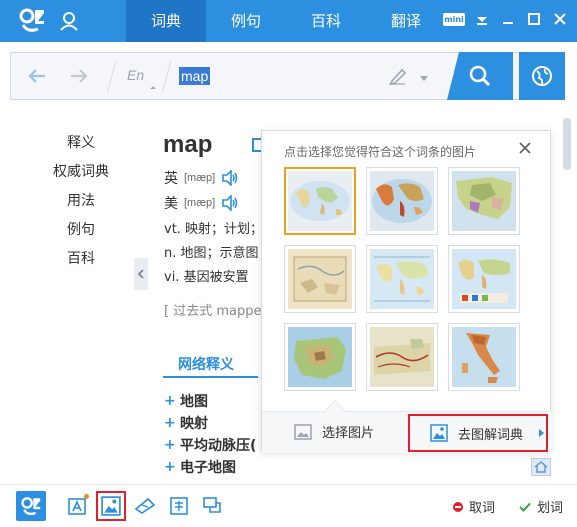 The image size is (577, 527). I want to click on list-item: + 映射, so click(210, 423).